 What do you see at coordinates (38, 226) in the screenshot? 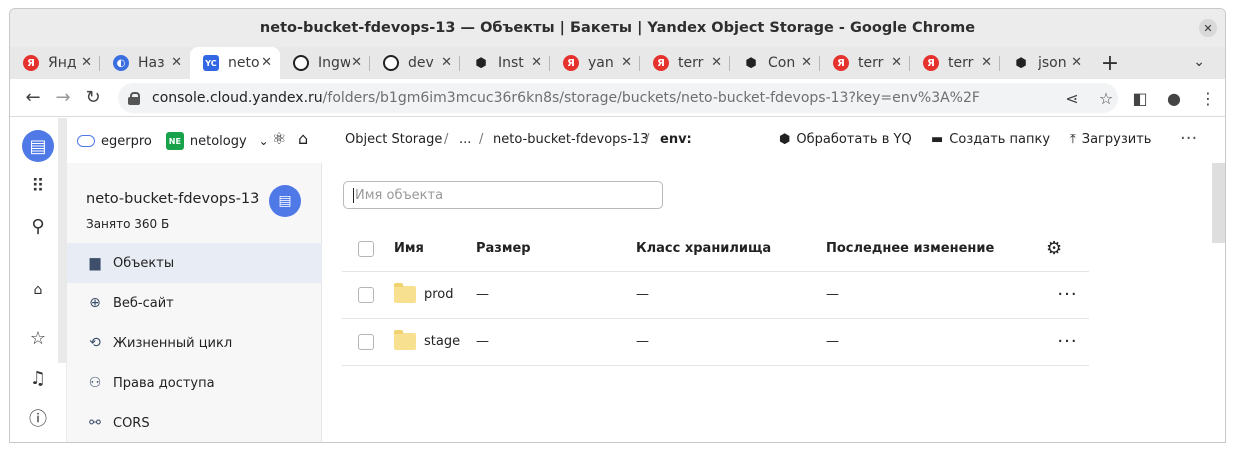
I see `search-icon: ⚲` at bounding box center [38, 226].